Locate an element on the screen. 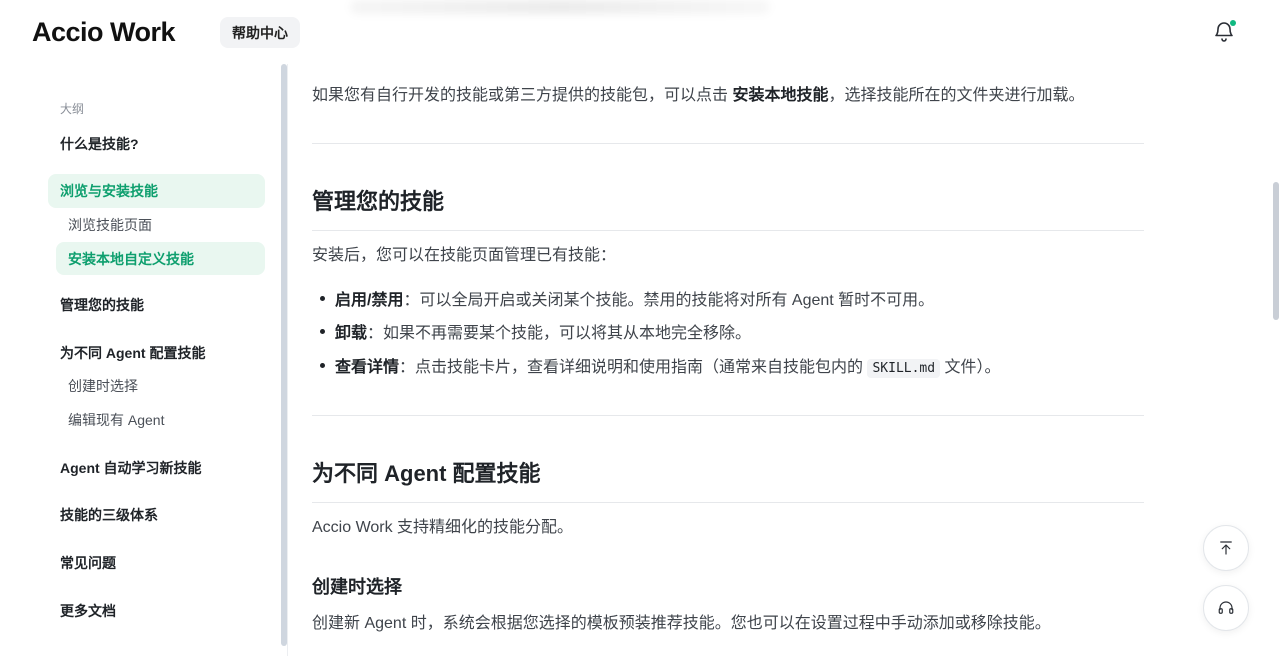 Image resolution: width=1280 pixels, height=656 pixels. list-item-tail: 文件）。 is located at coordinates (970, 367).